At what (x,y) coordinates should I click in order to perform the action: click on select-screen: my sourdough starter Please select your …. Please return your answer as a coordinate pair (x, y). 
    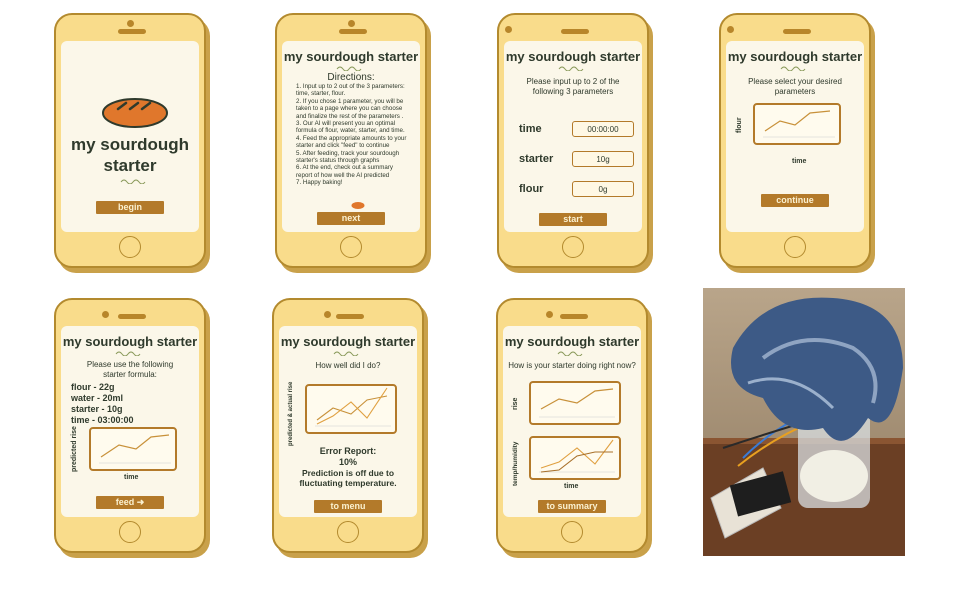
    Looking at the image, I should click on (795, 136).